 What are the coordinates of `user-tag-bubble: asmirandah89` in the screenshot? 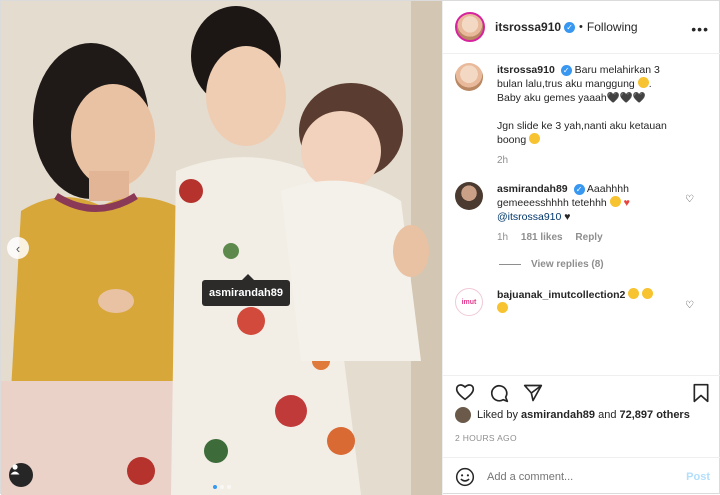 It's located at (246, 290).